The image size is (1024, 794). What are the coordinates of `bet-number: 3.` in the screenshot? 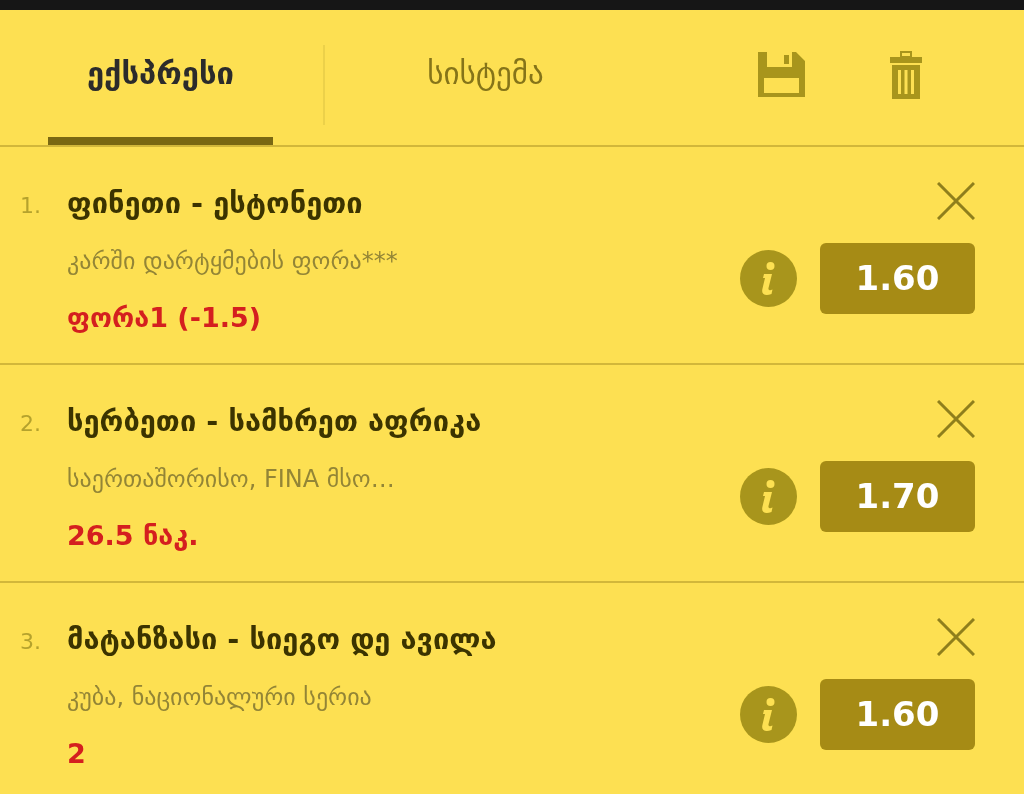 It's located at (31, 642).